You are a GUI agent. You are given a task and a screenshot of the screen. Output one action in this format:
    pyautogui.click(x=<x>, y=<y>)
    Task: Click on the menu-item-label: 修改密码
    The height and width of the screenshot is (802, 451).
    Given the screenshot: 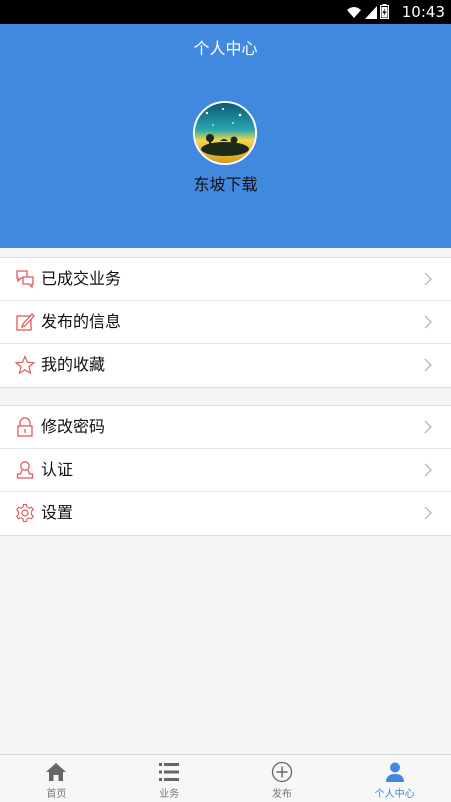 What is the action you would take?
    pyautogui.click(x=73, y=426)
    